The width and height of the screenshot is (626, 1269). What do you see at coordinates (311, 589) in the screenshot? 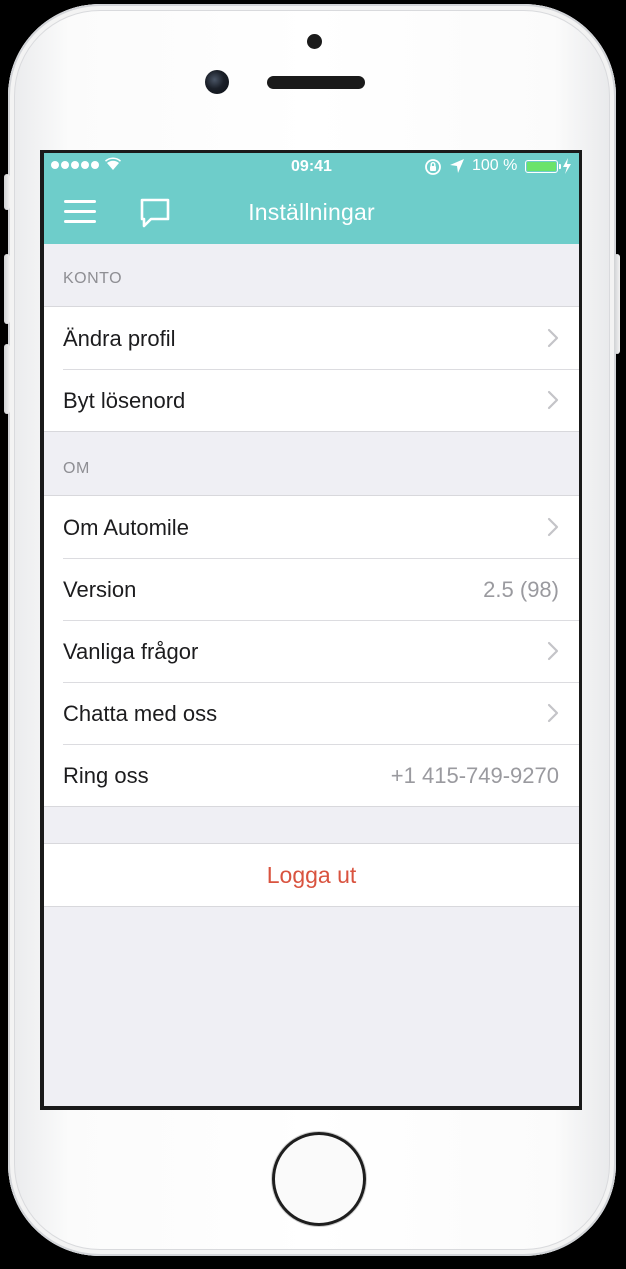
I see `row-version: Version 2.5 (98)` at bounding box center [311, 589].